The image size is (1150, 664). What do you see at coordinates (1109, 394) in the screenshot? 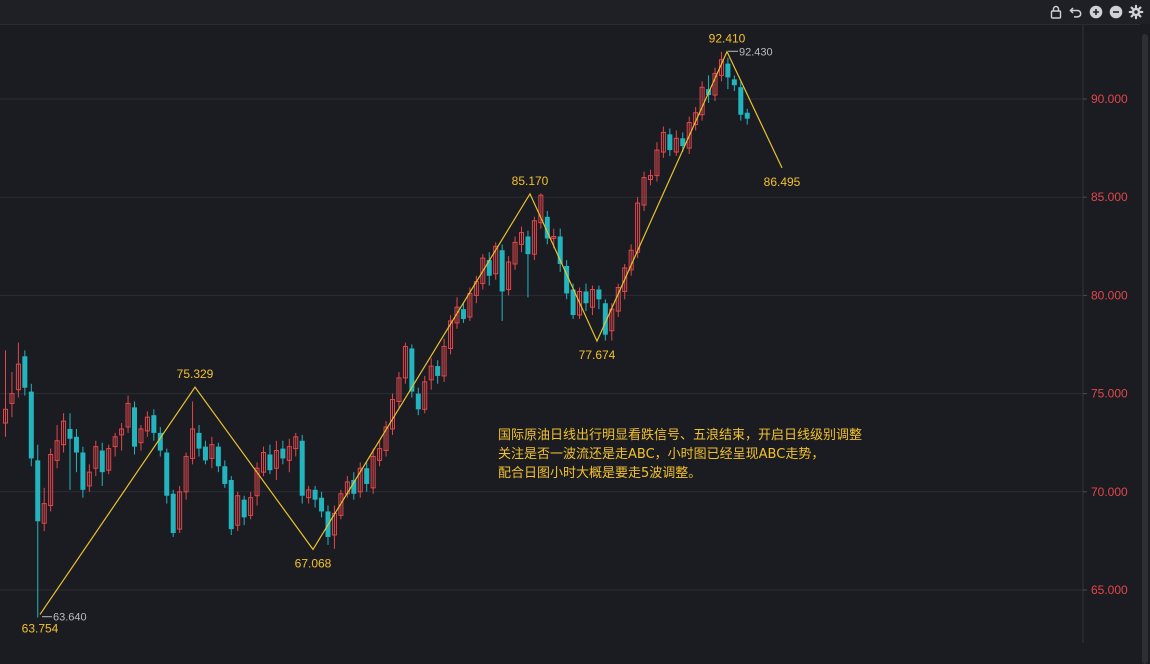
I see `y-tick-label: 75.000` at bounding box center [1109, 394].